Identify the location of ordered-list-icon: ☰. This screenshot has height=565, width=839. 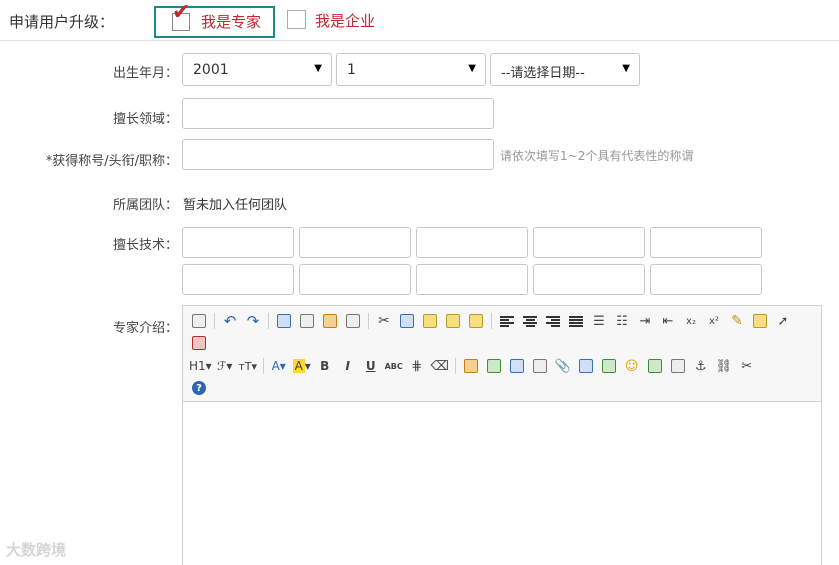
(599, 321).